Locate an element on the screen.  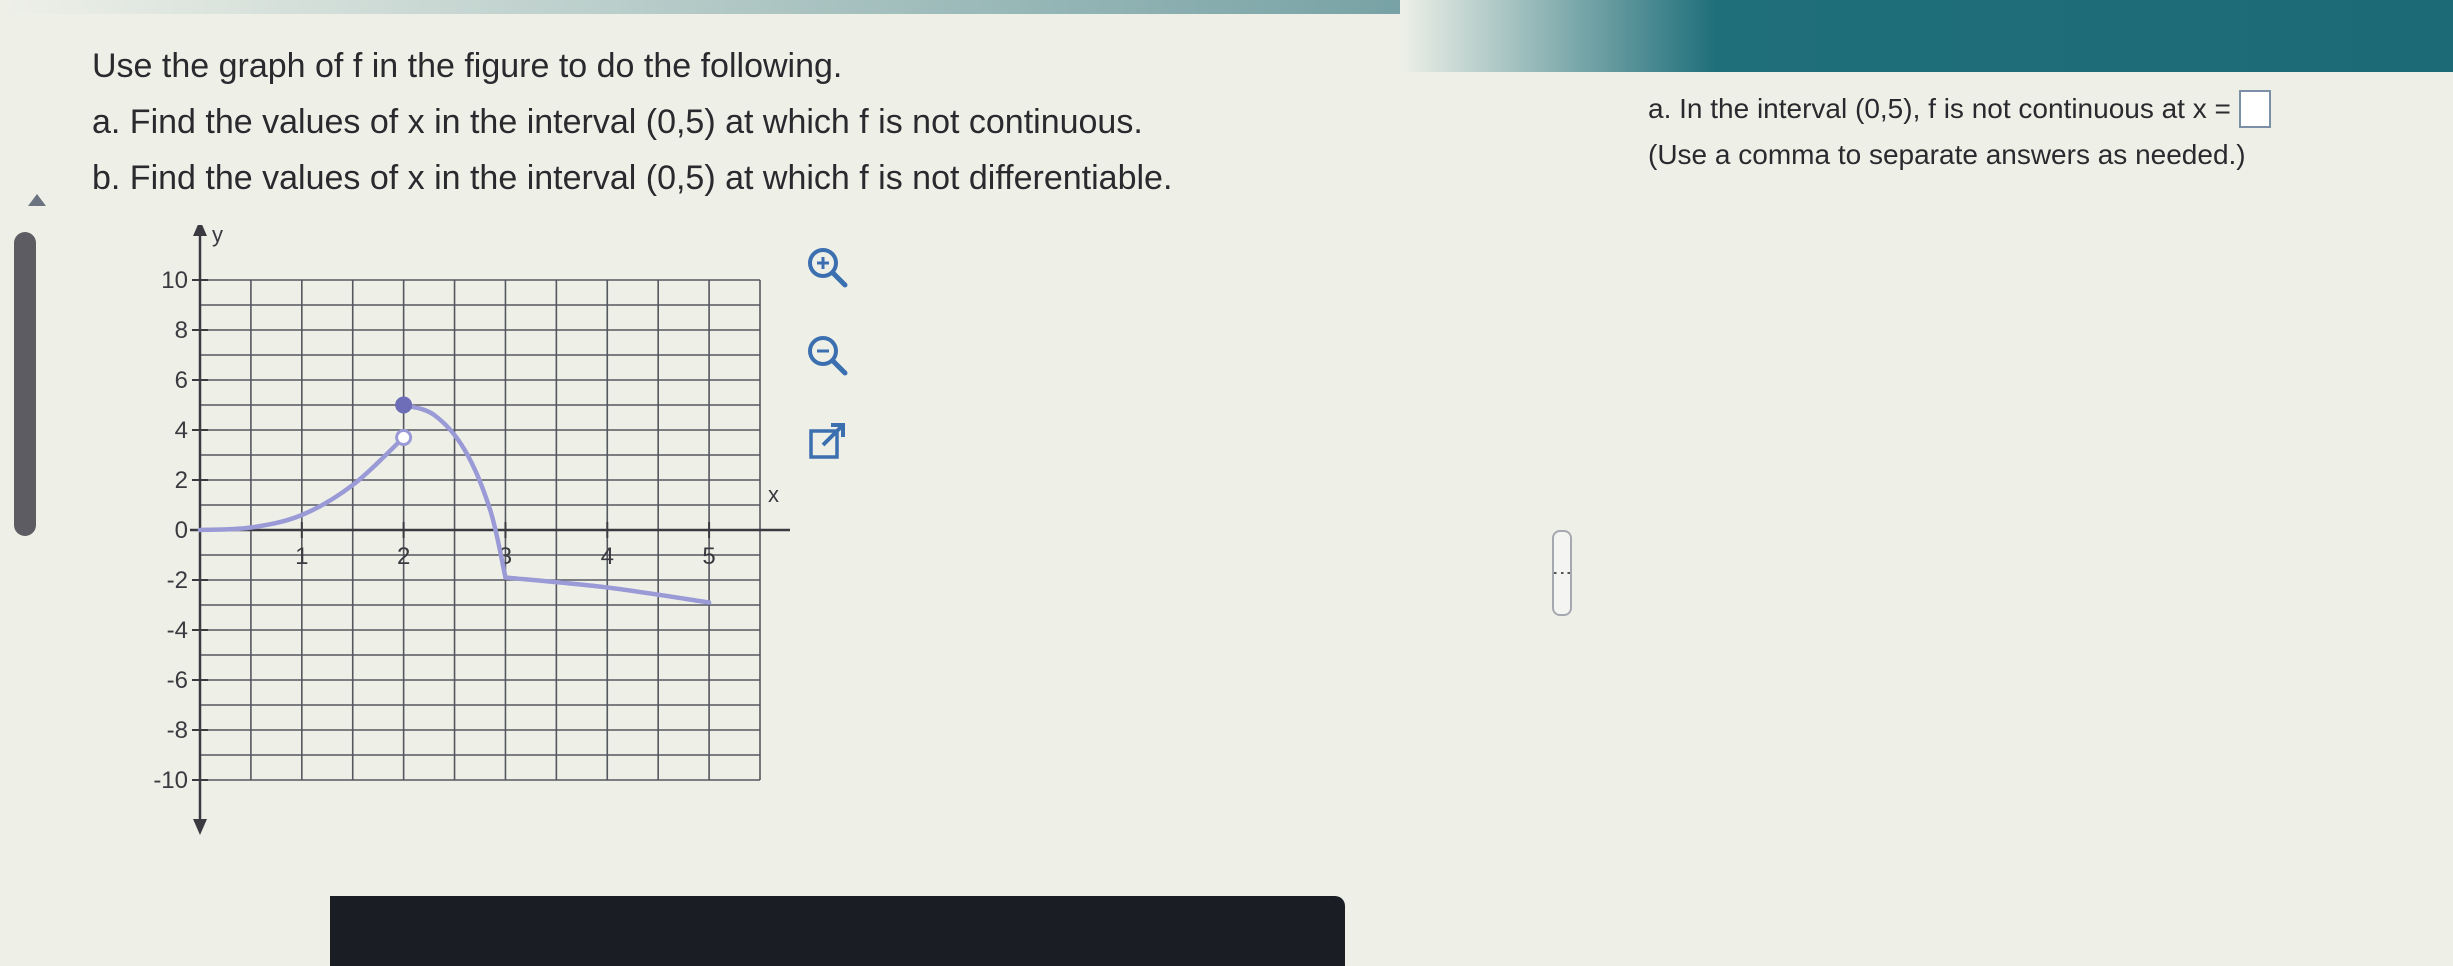
y-tick-label: -6 is located at coordinates (177, 680).